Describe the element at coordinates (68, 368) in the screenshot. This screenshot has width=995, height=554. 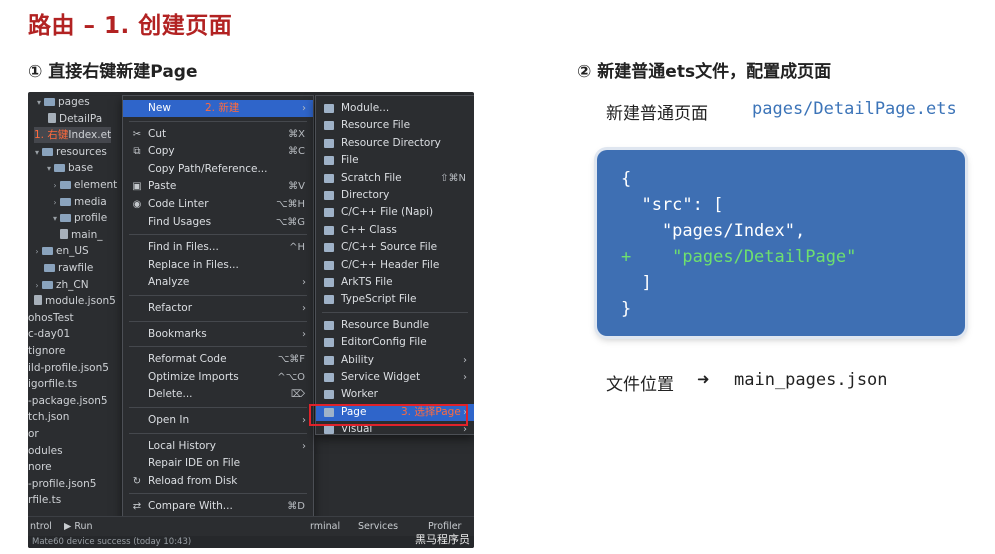
I see `tree-row: ild-profile.json5` at that location.